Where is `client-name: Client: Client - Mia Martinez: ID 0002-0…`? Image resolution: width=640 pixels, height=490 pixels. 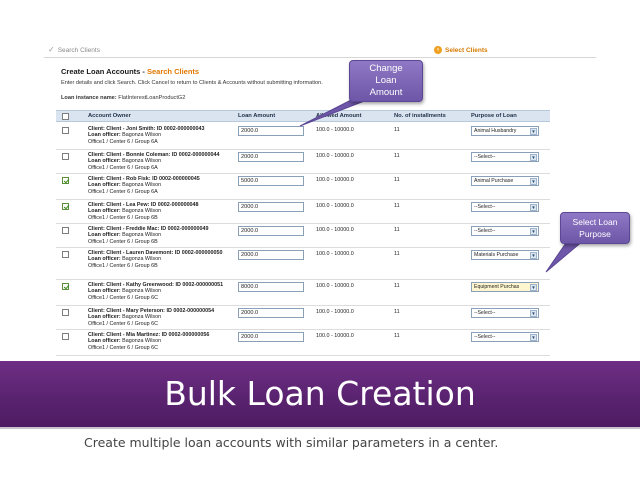
client-name: Client: Client - Mia Martinez: ID 0002-0… is located at coordinates (149, 335).